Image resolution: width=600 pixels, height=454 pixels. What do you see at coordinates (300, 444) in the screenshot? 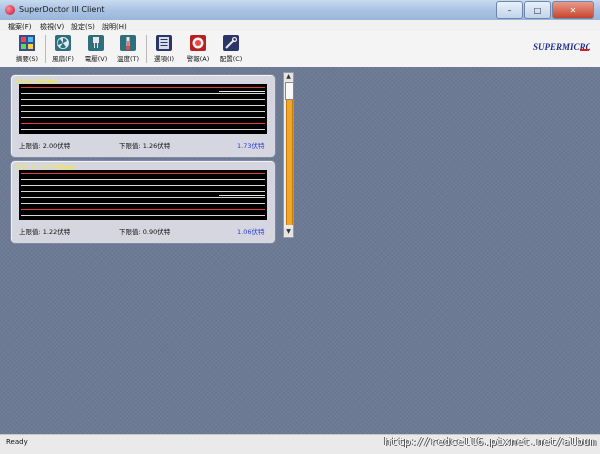
I see `status-bar: Ready http://redcell6.pixnet.net/album` at bounding box center [300, 444].